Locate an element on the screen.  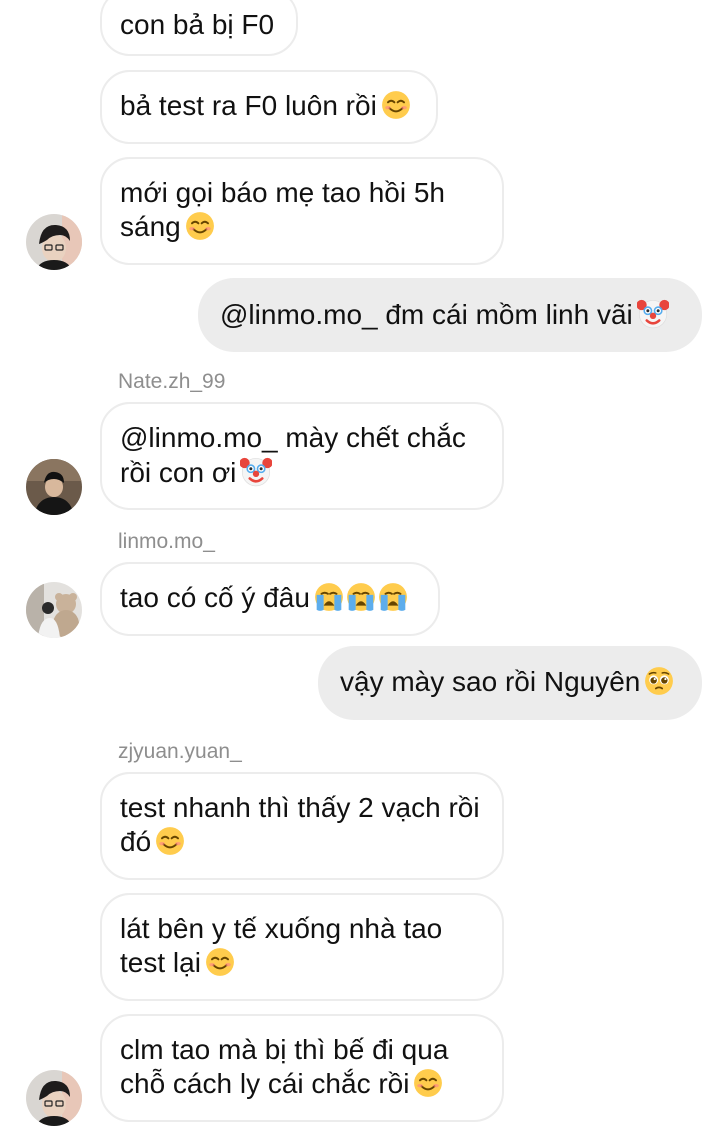
message-bubble-incoming: mới gọi báo mẹ tao hồi 5h sáng is located at coordinates (302, 211).